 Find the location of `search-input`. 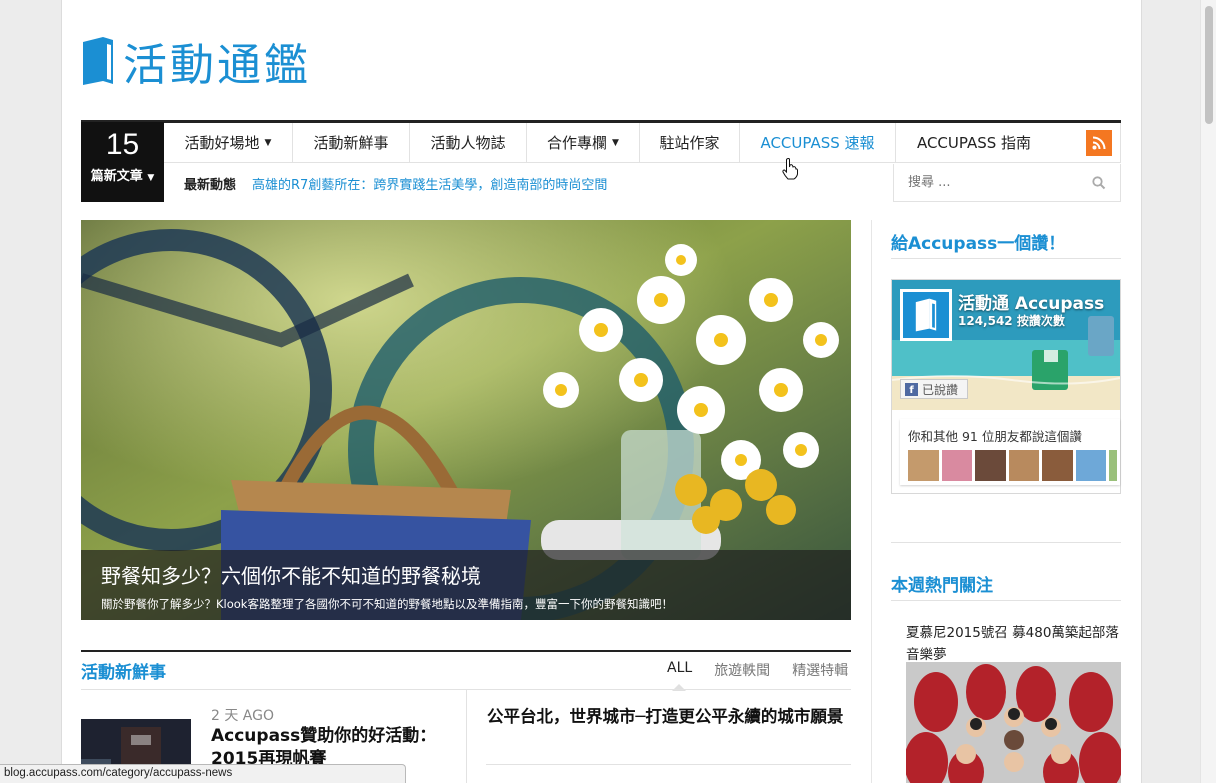

search-input is located at coordinates (993, 182).